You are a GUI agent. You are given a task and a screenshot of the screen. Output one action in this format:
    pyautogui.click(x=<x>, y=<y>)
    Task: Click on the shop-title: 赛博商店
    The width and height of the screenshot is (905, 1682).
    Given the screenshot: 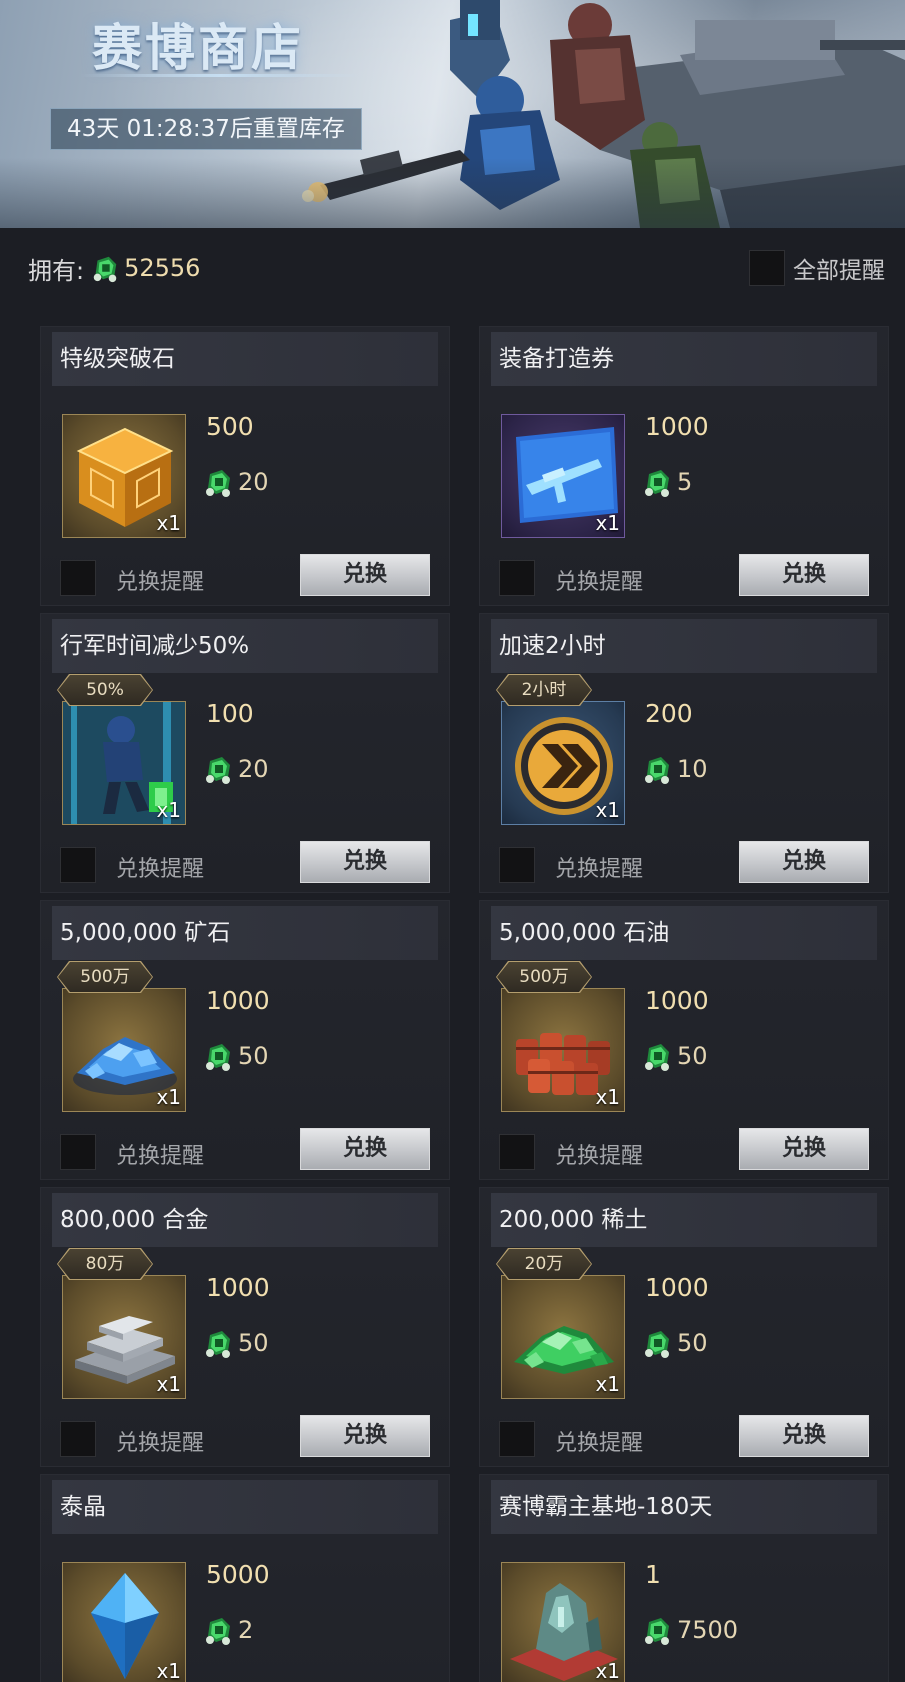 What is the action you would take?
    pyautogui.click(x=198, y=48)
    